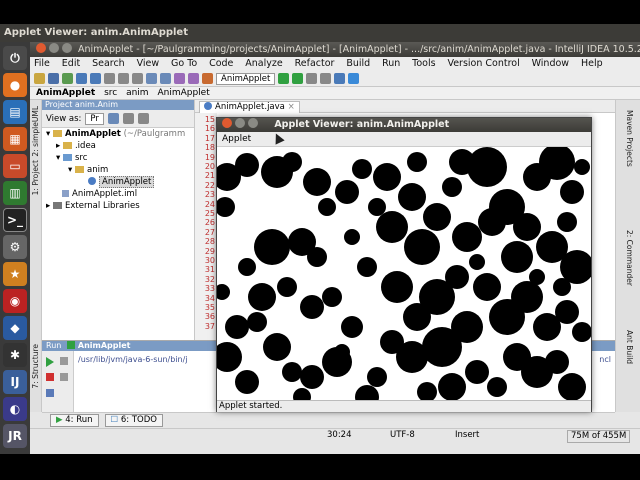 This screenshot has height=480, width=640. What do you see at coordinates (15, 436) in the screenshot?
I see `jr-icon: JR` at bounding box center [15, 436].